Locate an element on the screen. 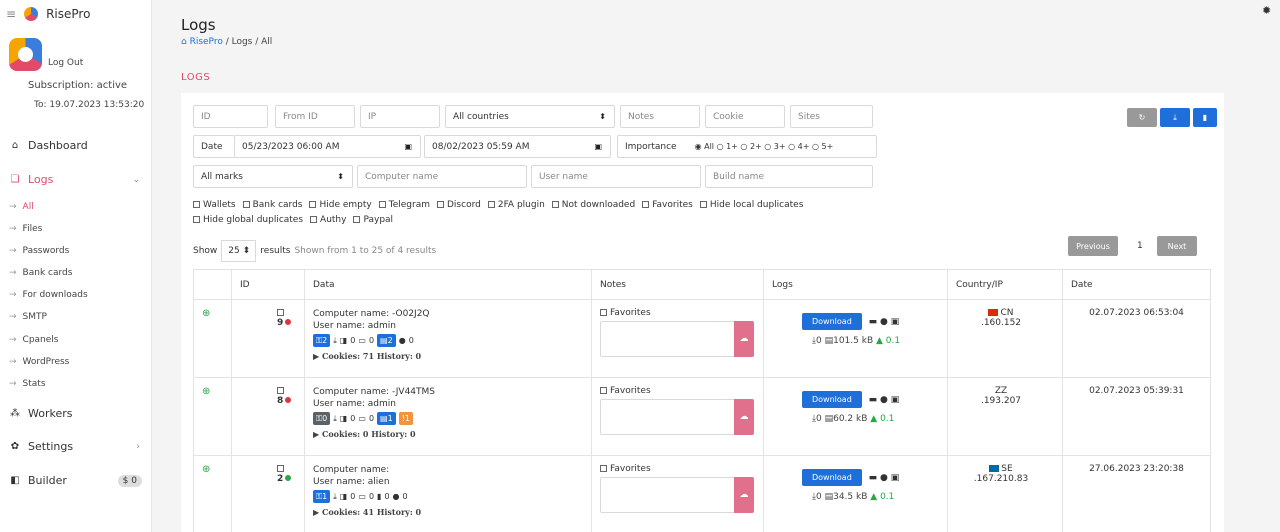 The image size is (1280, 532). previous-button: Previous is located at coordinates (1093, 246).